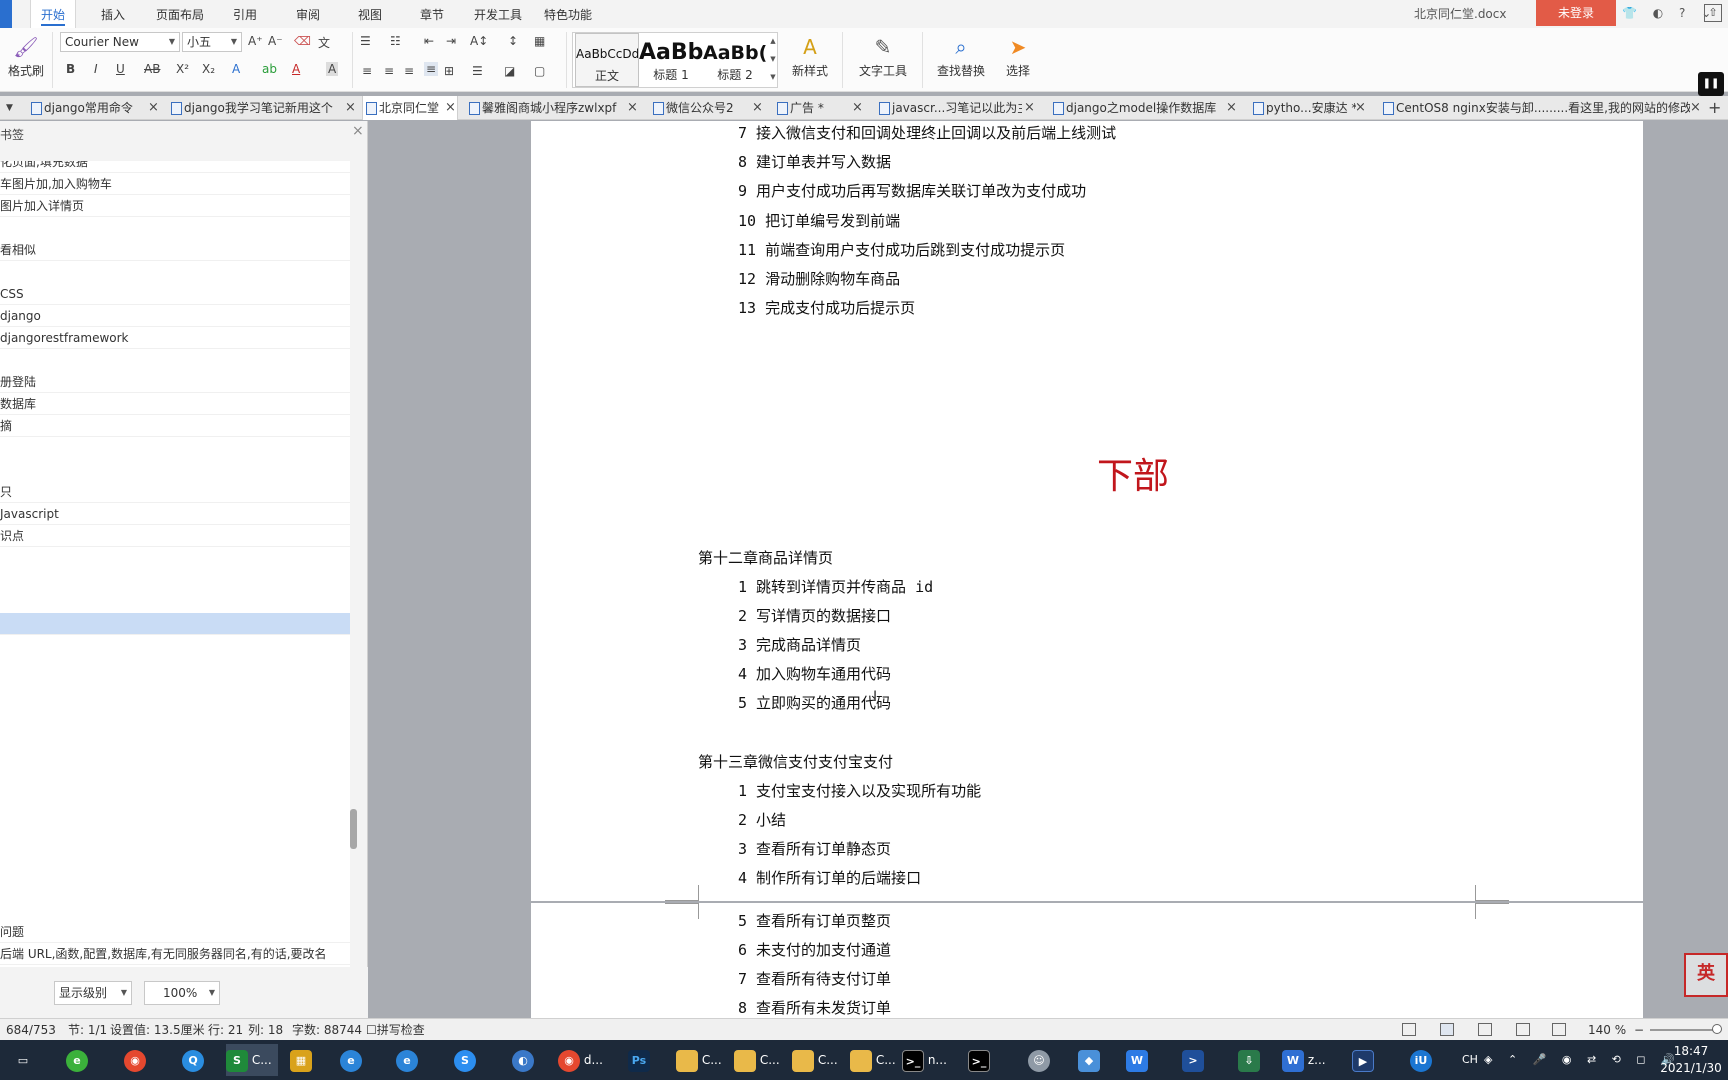 The height and width of the screenshot is (1080, 1728). What do you see at coordinates (180, 14) in the screenshot?
I see `tab-page-layout: 页面布局` at bounding box center [180, 14].